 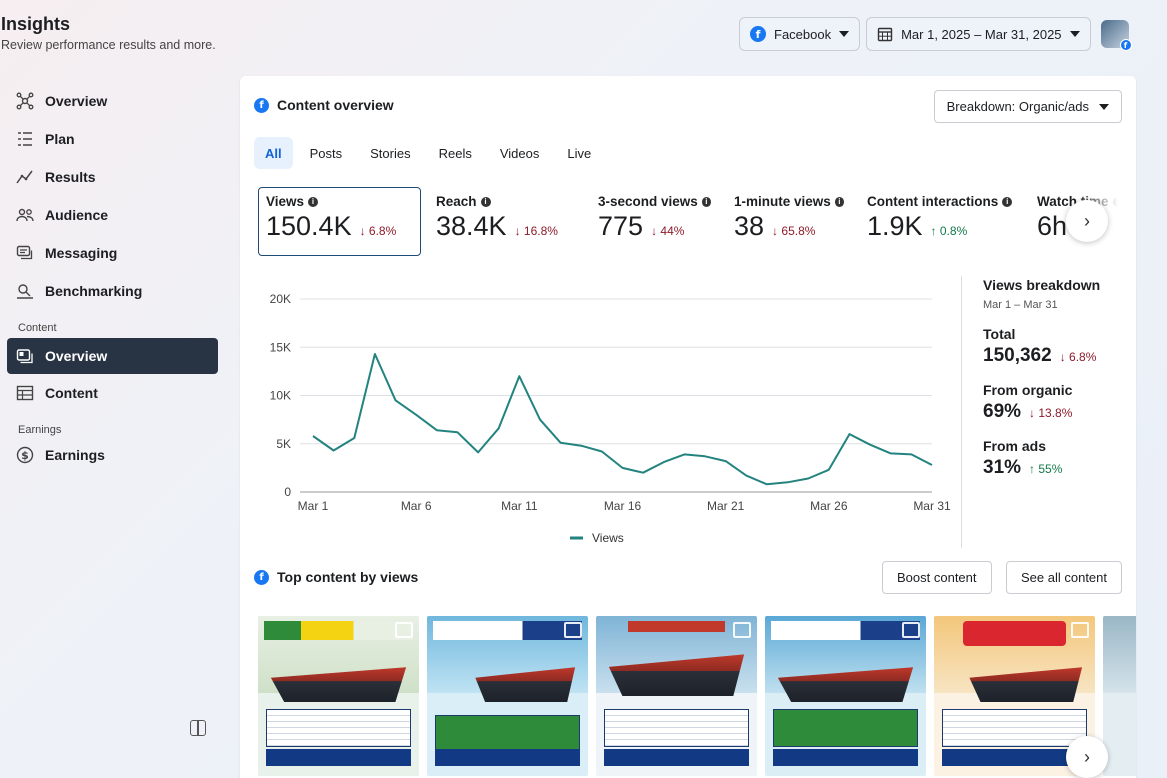 I want to click on x-tick-label: Mar 11, so click(x=519, y=506).